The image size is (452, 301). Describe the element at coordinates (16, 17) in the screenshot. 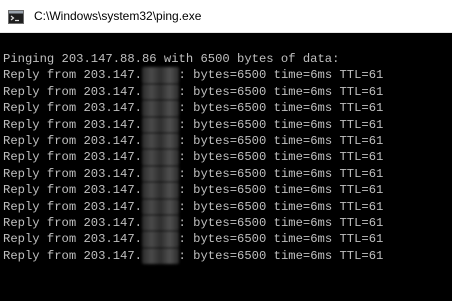

I see `console-app-icon` at that location.